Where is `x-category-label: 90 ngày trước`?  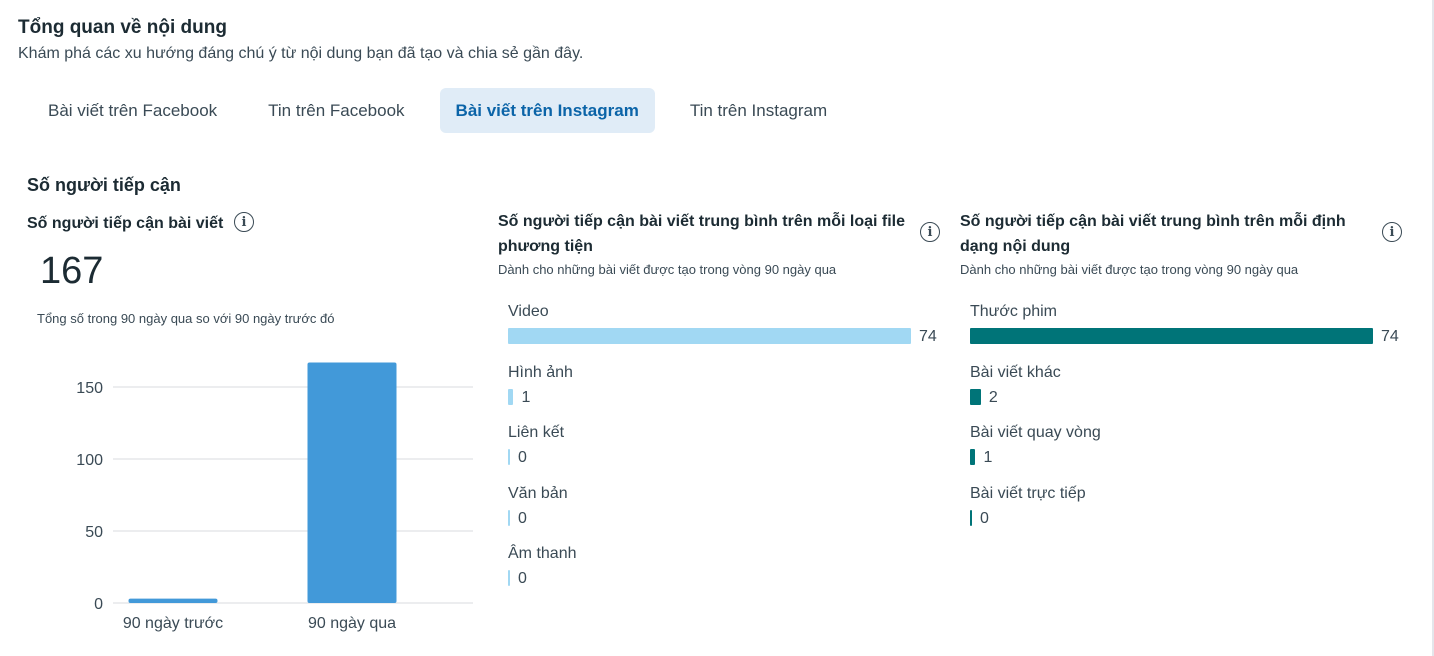 x-category-label: 90 ngày trước is located at coordinates (173, 623).